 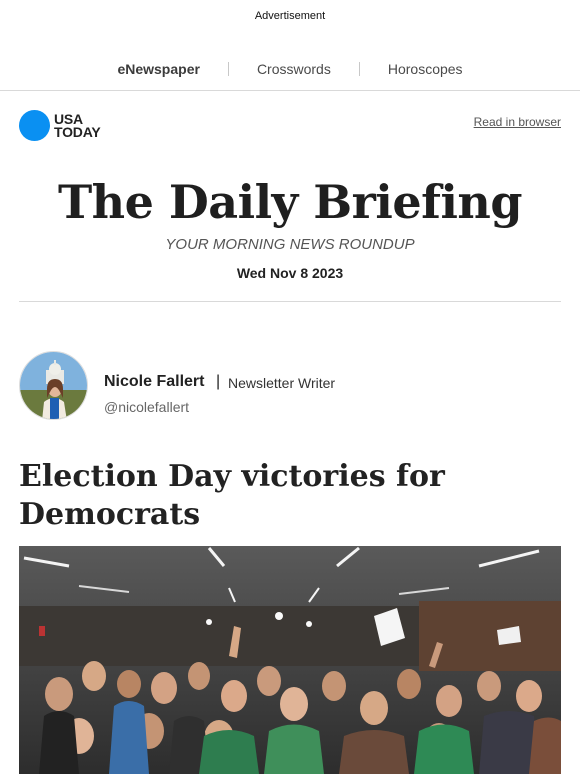 I want to click on author-name: Nicole Fallert, so click(x=154, y=382).